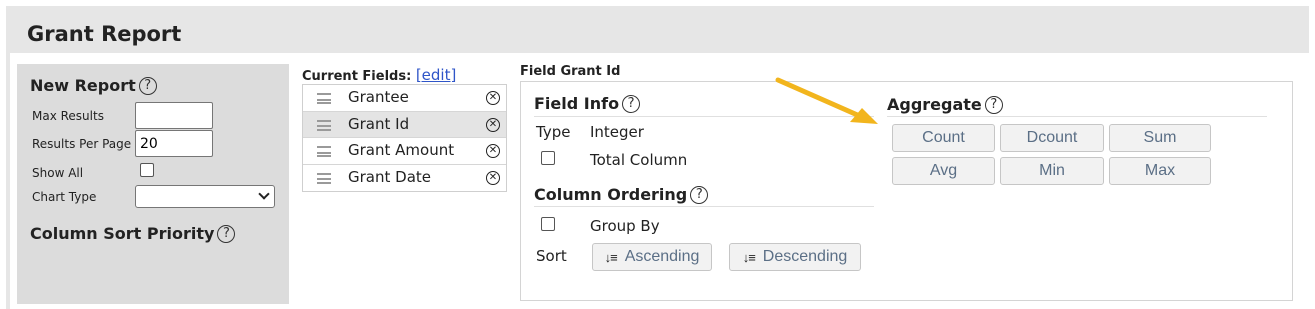 The width and height of the screenshot is (1315, 309). What do you see at coordinates (174, 115) in the screenshot?
I see `max-results-input` at bounding box center [174, 115].